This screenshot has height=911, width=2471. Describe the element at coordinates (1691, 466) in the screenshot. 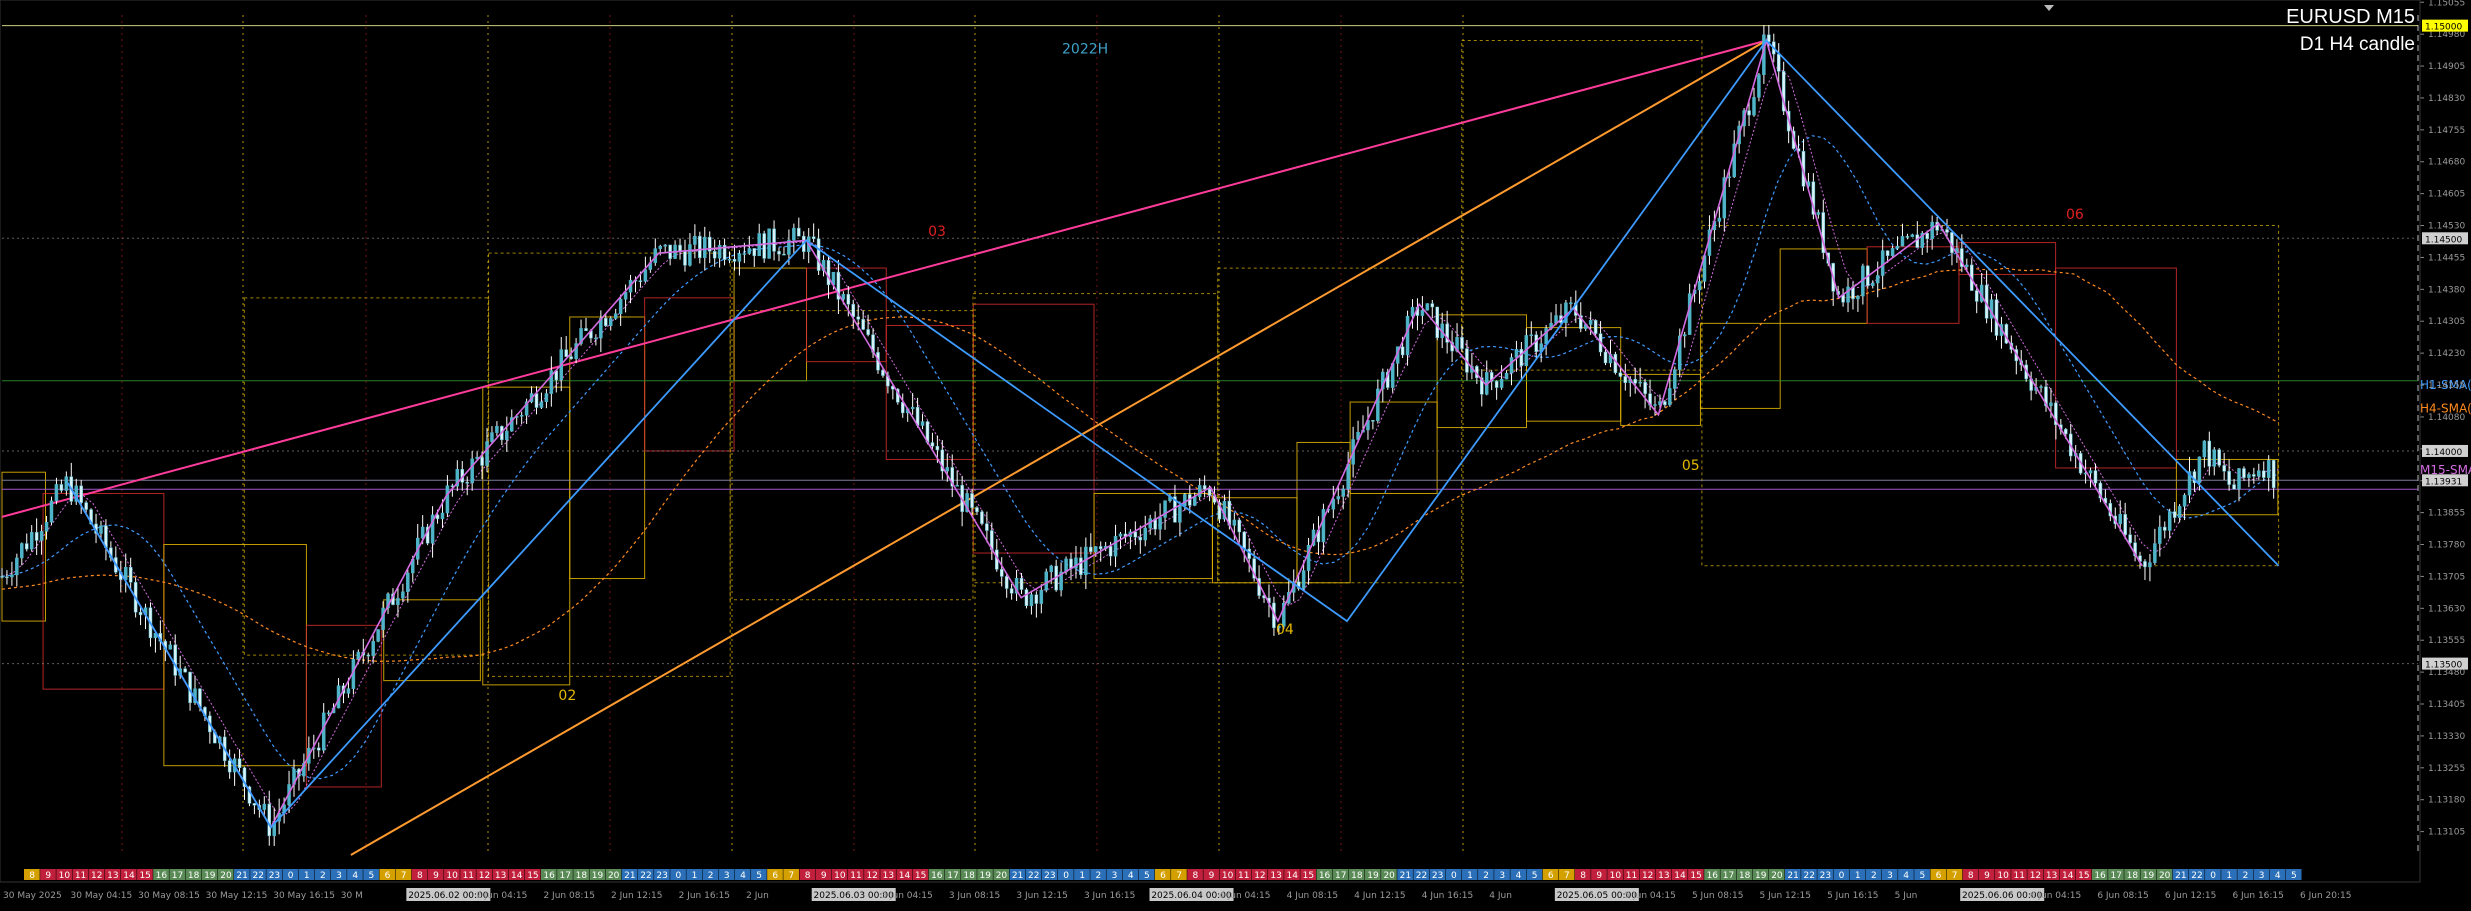

I see `pivot-label: 05` at that location.